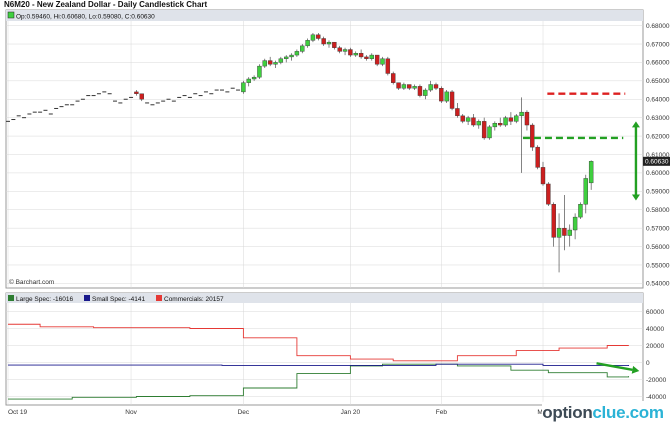 The width and height of the screenshot is (670, 436). I want to click on legend-commercials: Commercials: 20157, so click(194, 299).